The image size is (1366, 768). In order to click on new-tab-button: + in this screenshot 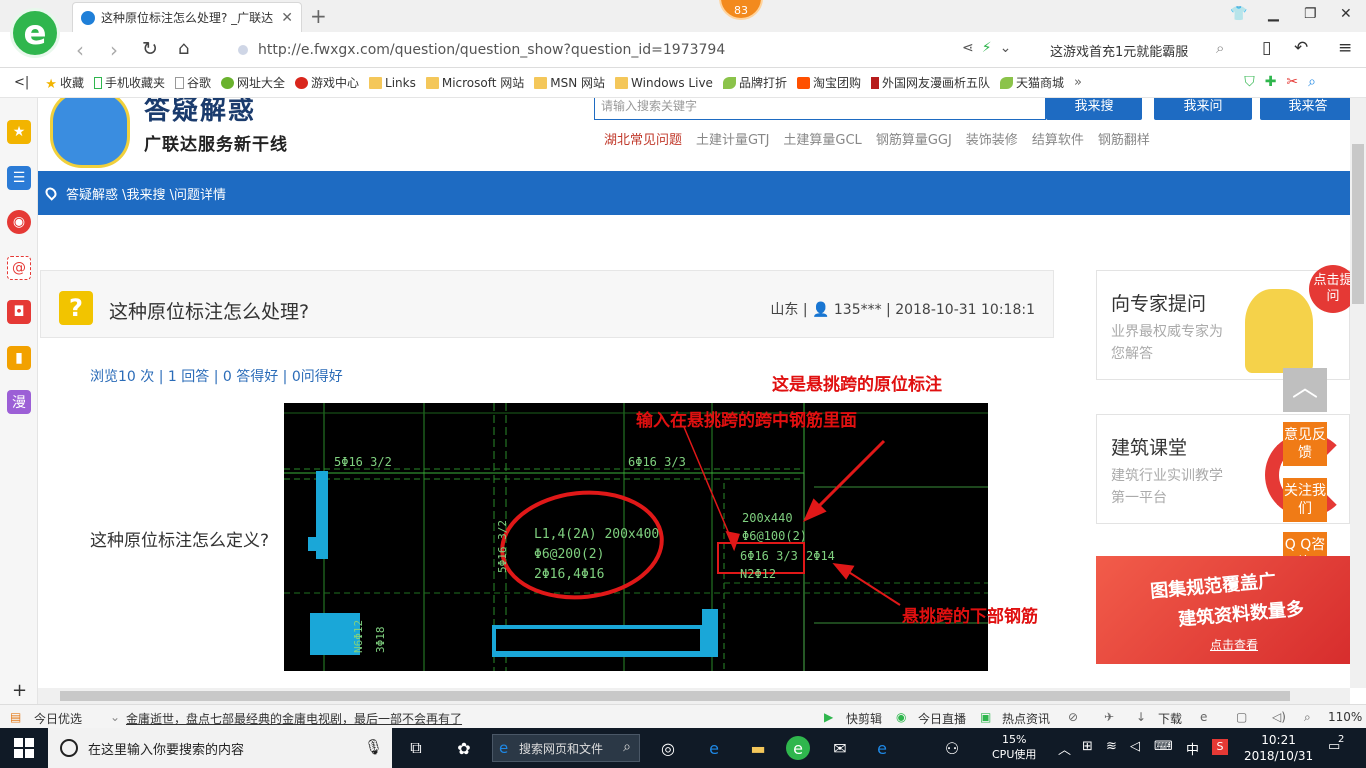, I will do `click(318, 16)`.